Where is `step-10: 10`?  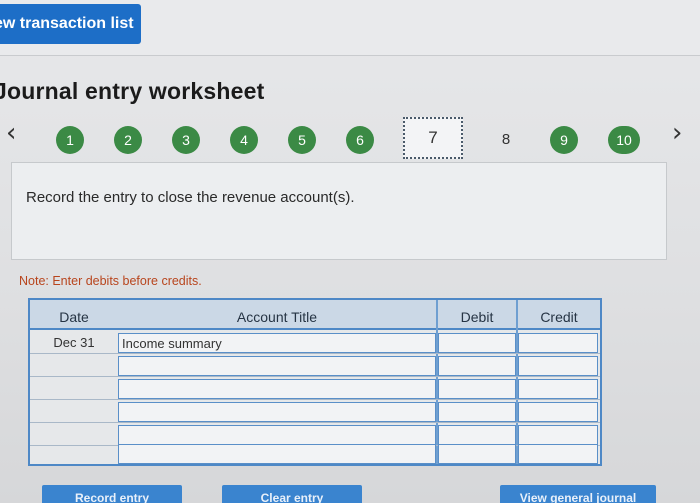 step-10: 10 is located at coordinates (624, 140).